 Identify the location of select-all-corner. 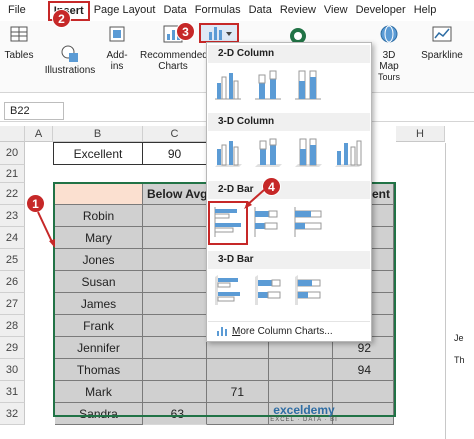
(12, 134).